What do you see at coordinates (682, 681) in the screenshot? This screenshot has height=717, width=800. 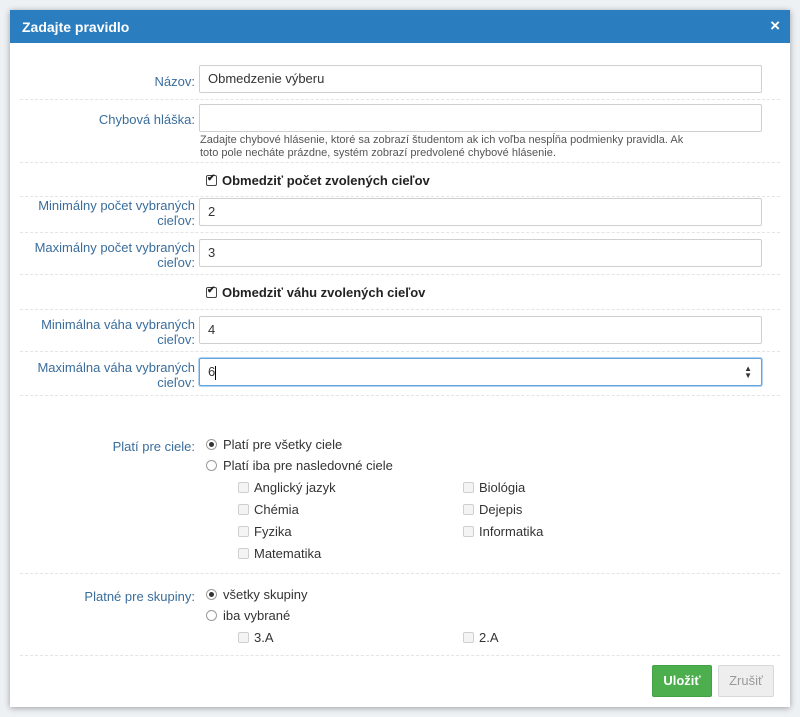 I see `save-button: Uložiť` at bounding box center [682, 681].